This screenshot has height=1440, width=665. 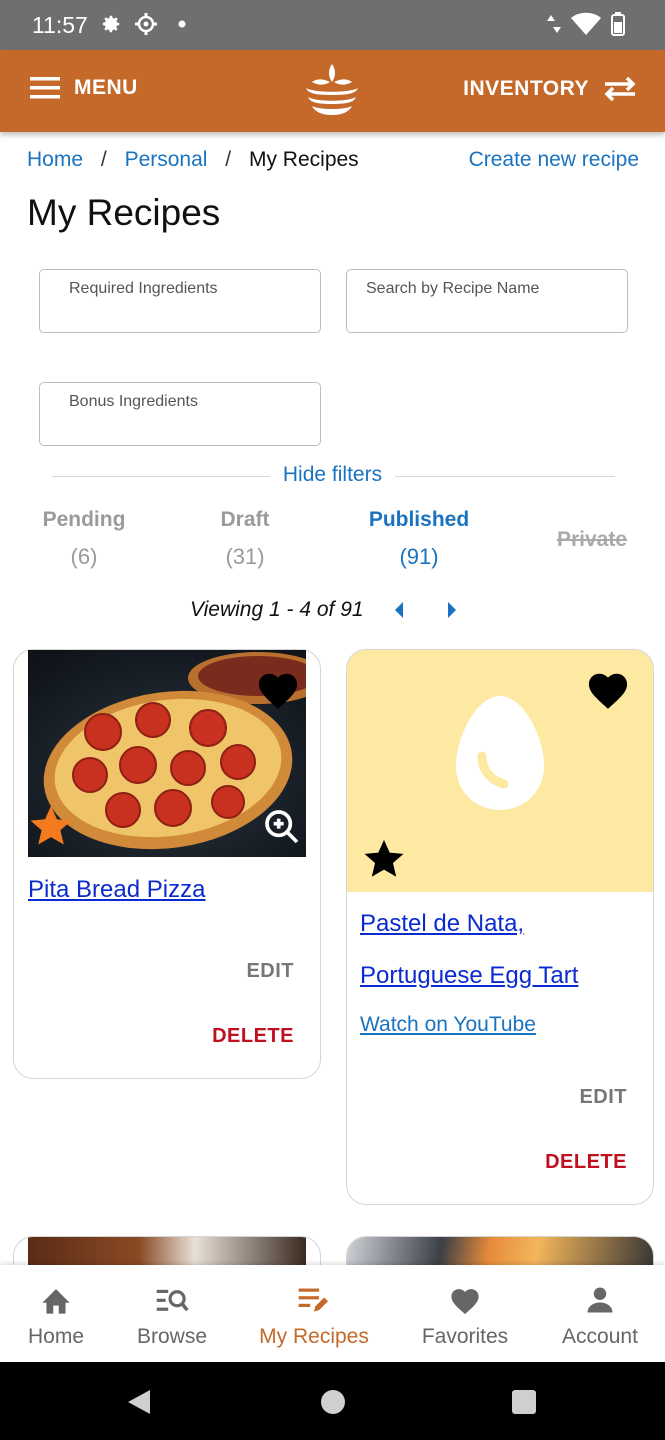 I want to click on previous-page-icon, so click(x=399, y=610).